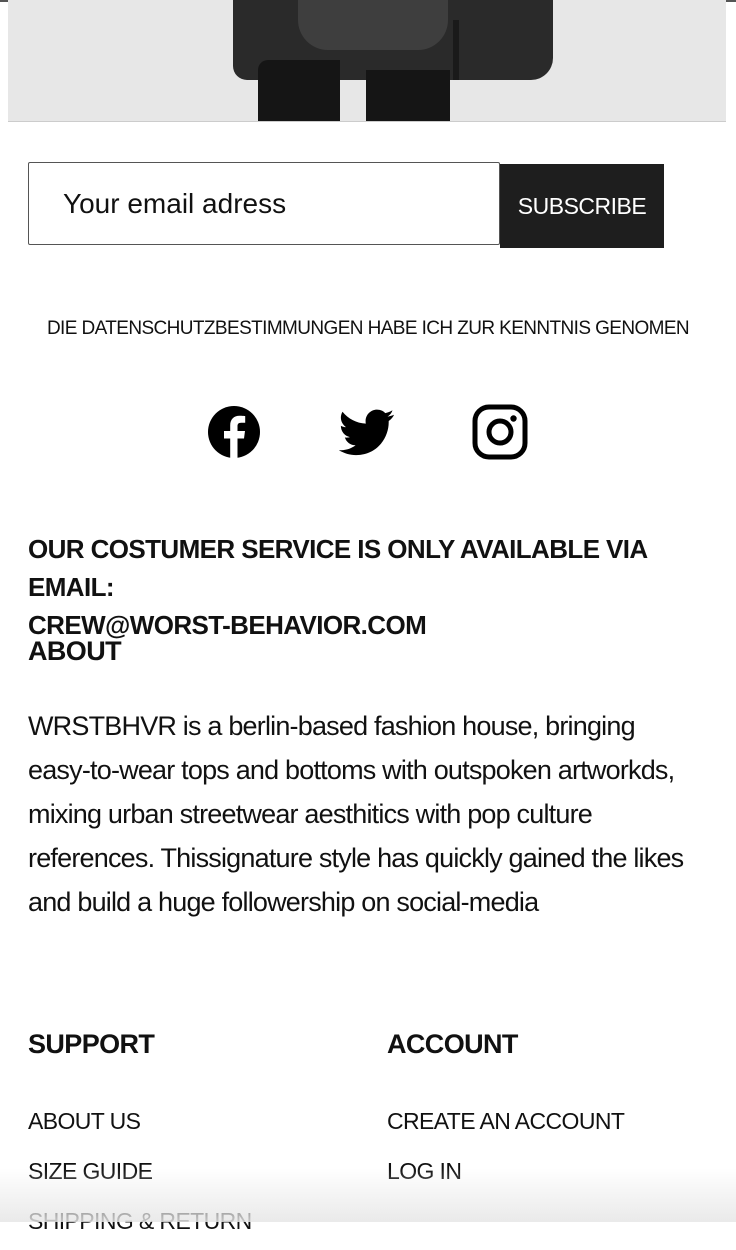 The width and height of the screenshot is (736, 1250). I want to click on twitter-link, so click(367, 432).